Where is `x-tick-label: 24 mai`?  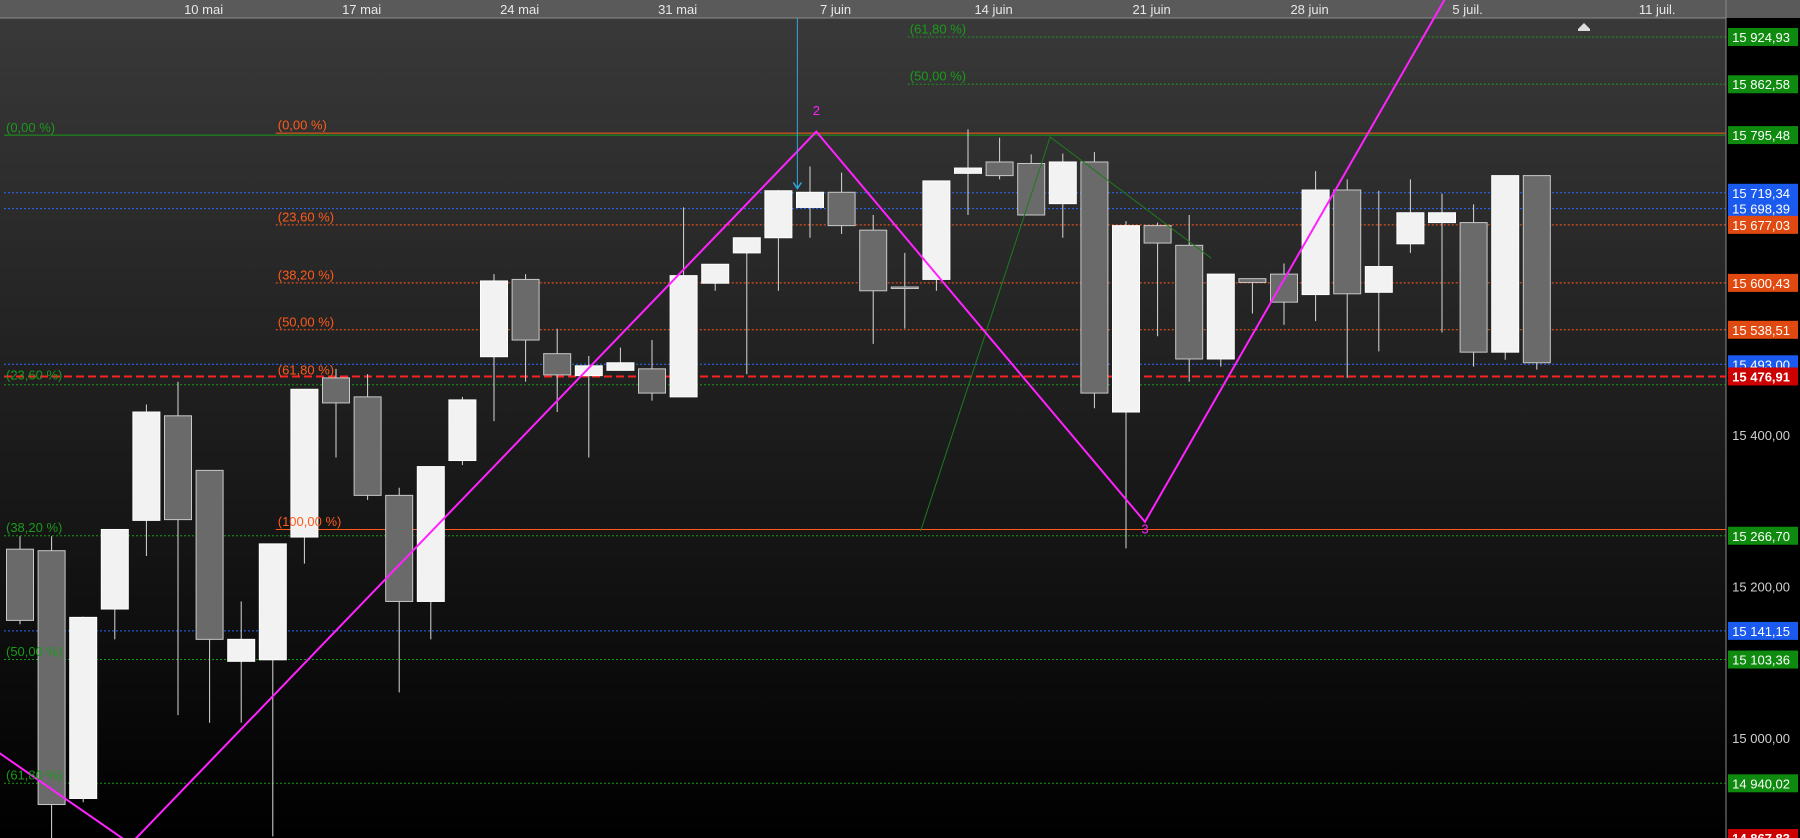
x-tick-label: 24 mai is located at coordinates (519, 9).